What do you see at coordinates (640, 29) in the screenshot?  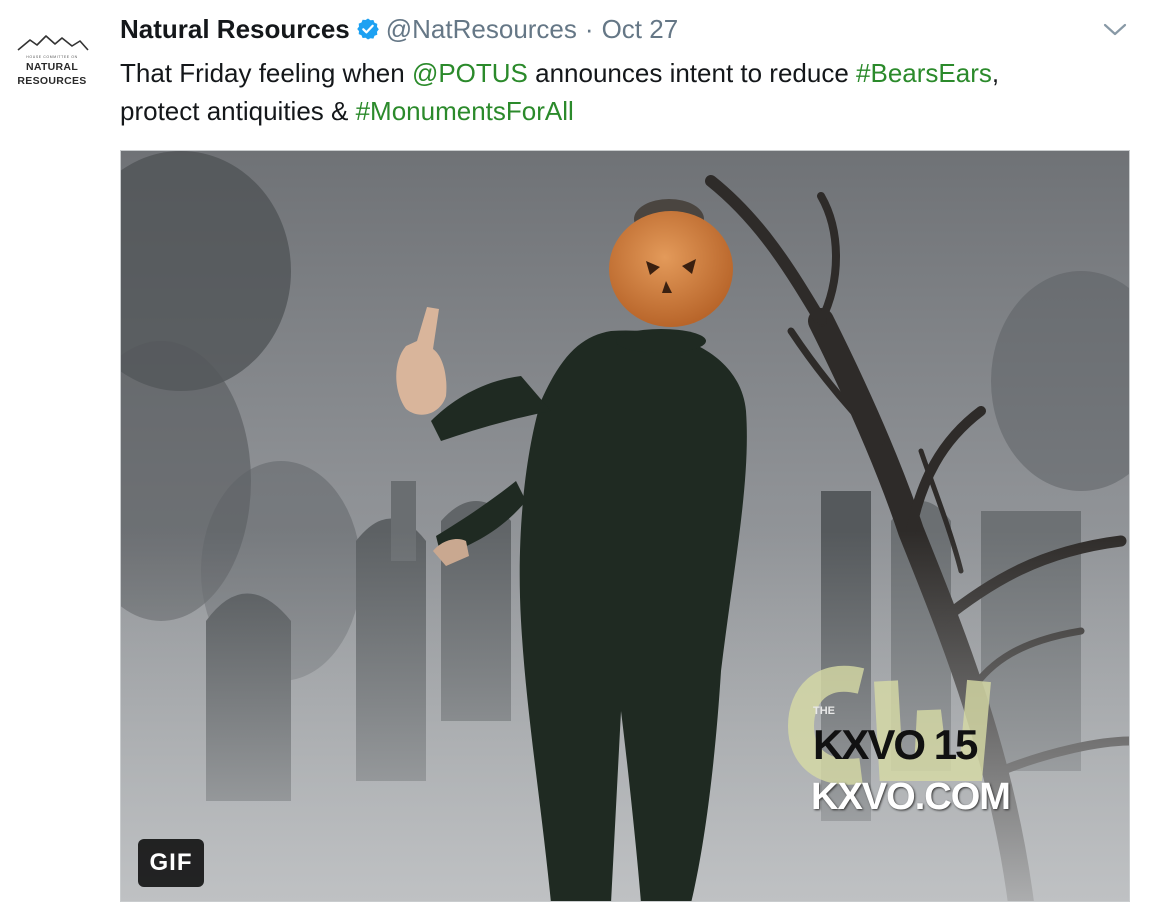 I see `tweet-date: Oct 27` at bounding box center [640, 29].